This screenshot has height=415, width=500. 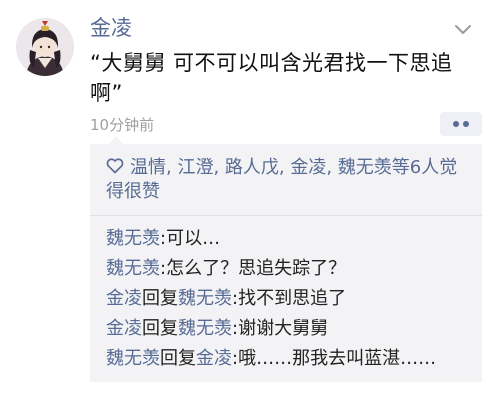 I want to click on comment-item: 金凌回复魏无羡:谢谢大舅舅, so click(x=290, y=329).